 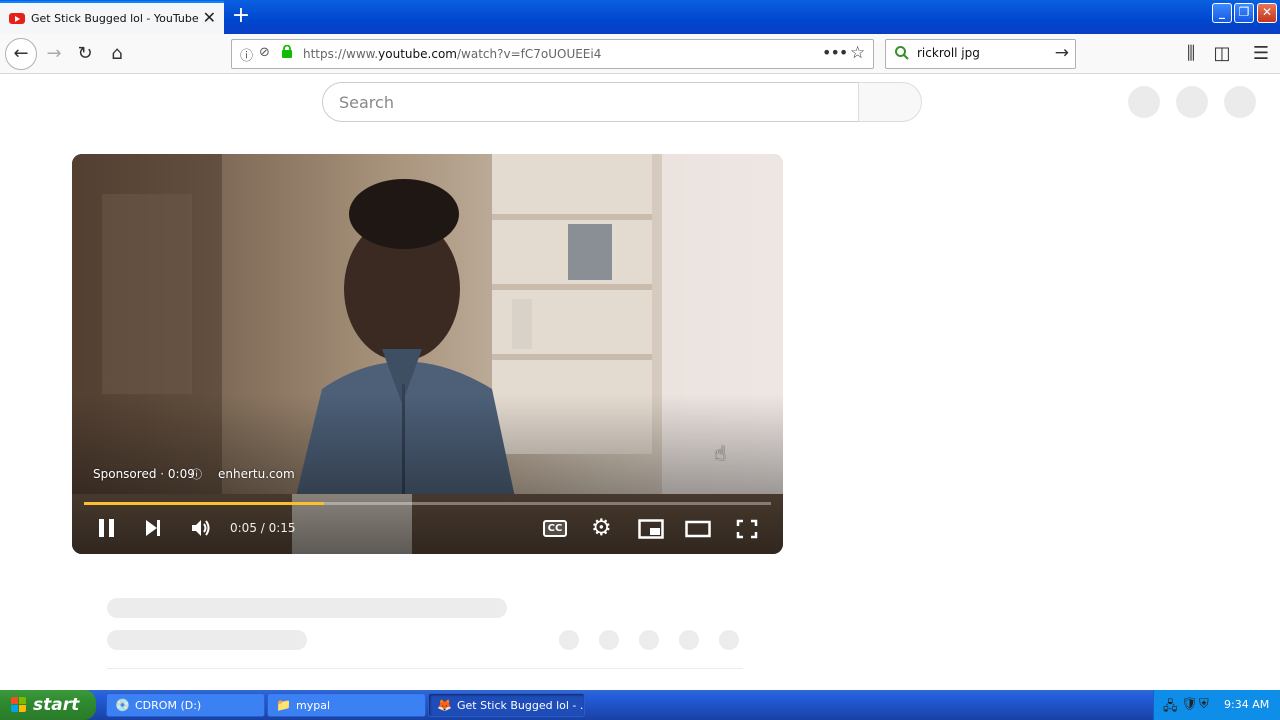 I want to click on start-button: start, so click(x=48, y=705).